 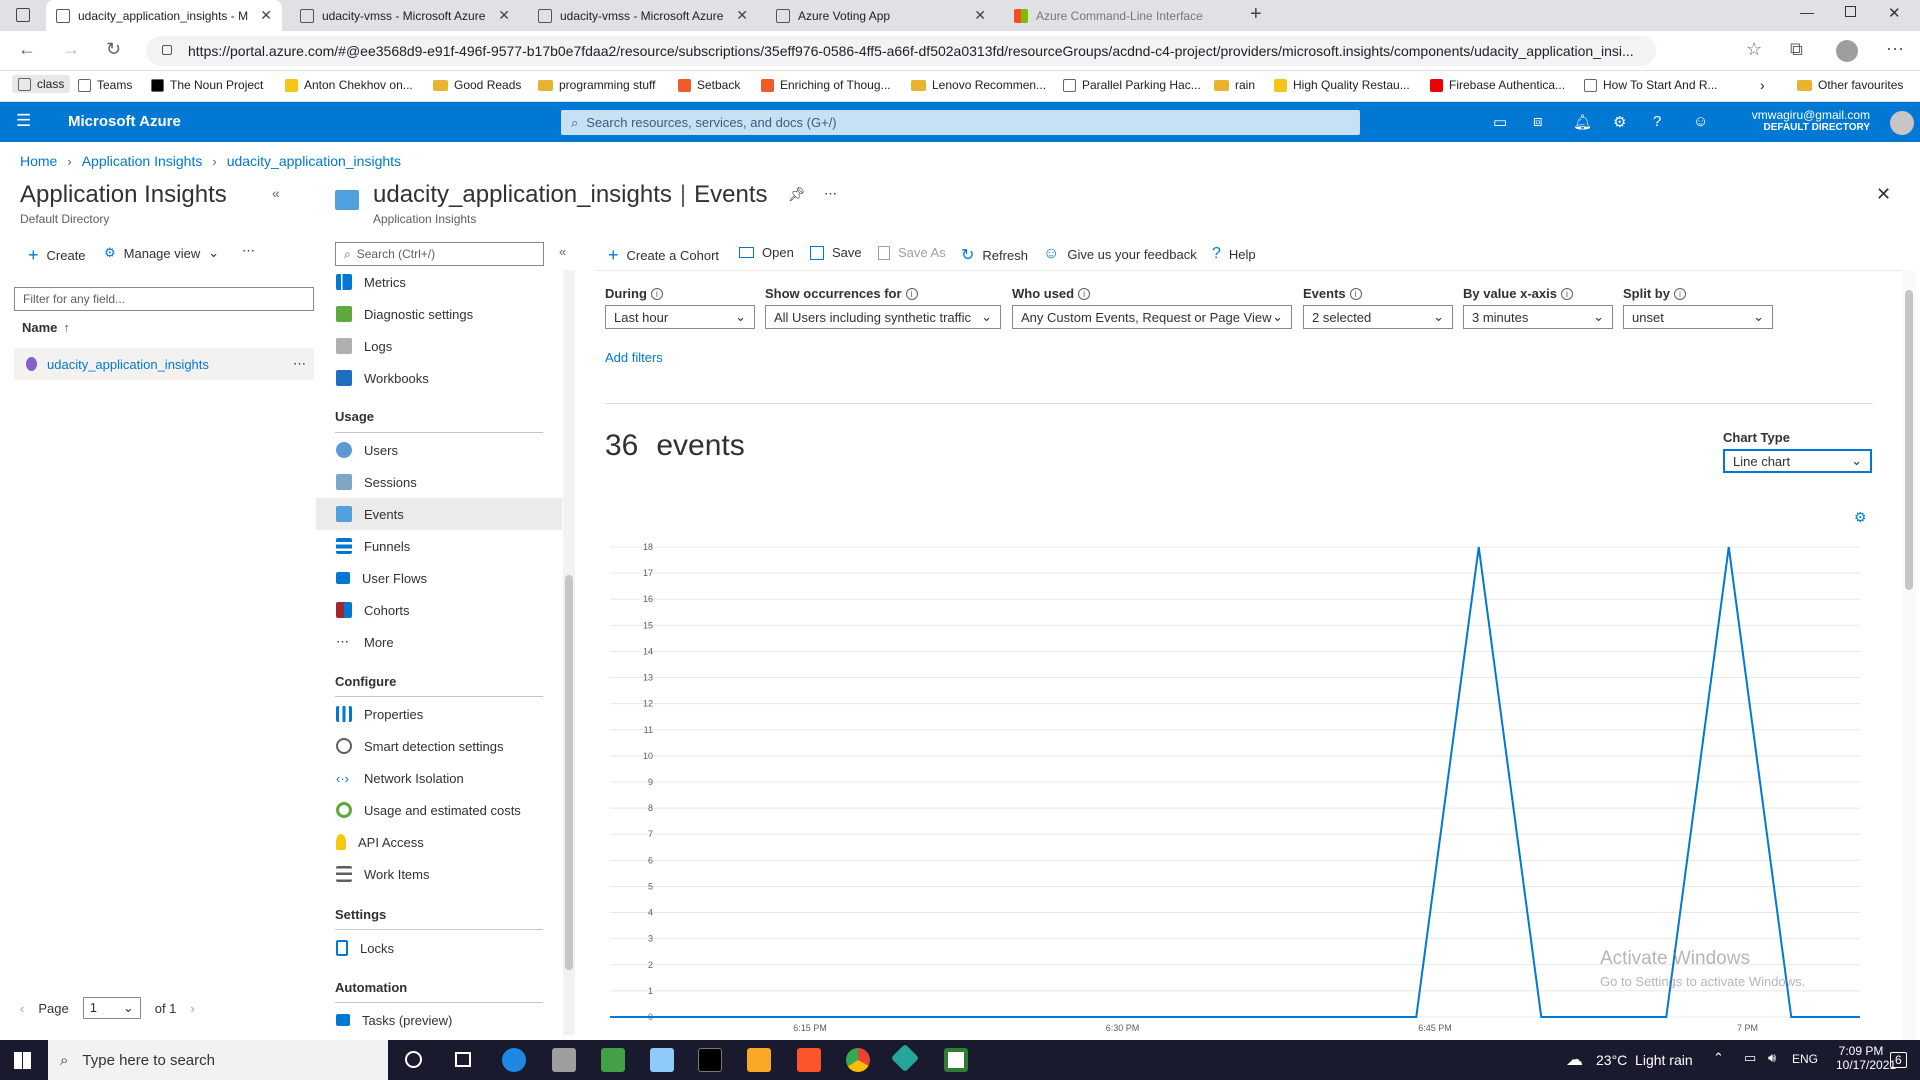 What do you see at coordinates (449, 546) in the screenshot?
I see `menu-item-funnels: Funnels` at bounding box center [449, 546].